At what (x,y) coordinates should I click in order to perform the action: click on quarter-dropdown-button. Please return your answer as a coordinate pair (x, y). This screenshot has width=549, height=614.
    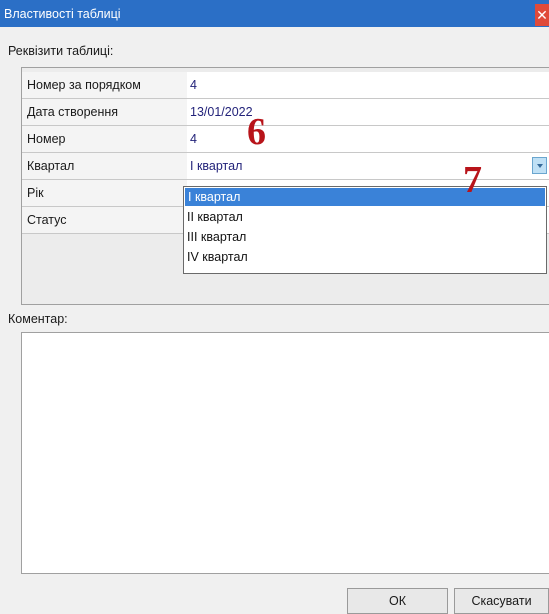
    Looking at the image, I should click on (539, 165).